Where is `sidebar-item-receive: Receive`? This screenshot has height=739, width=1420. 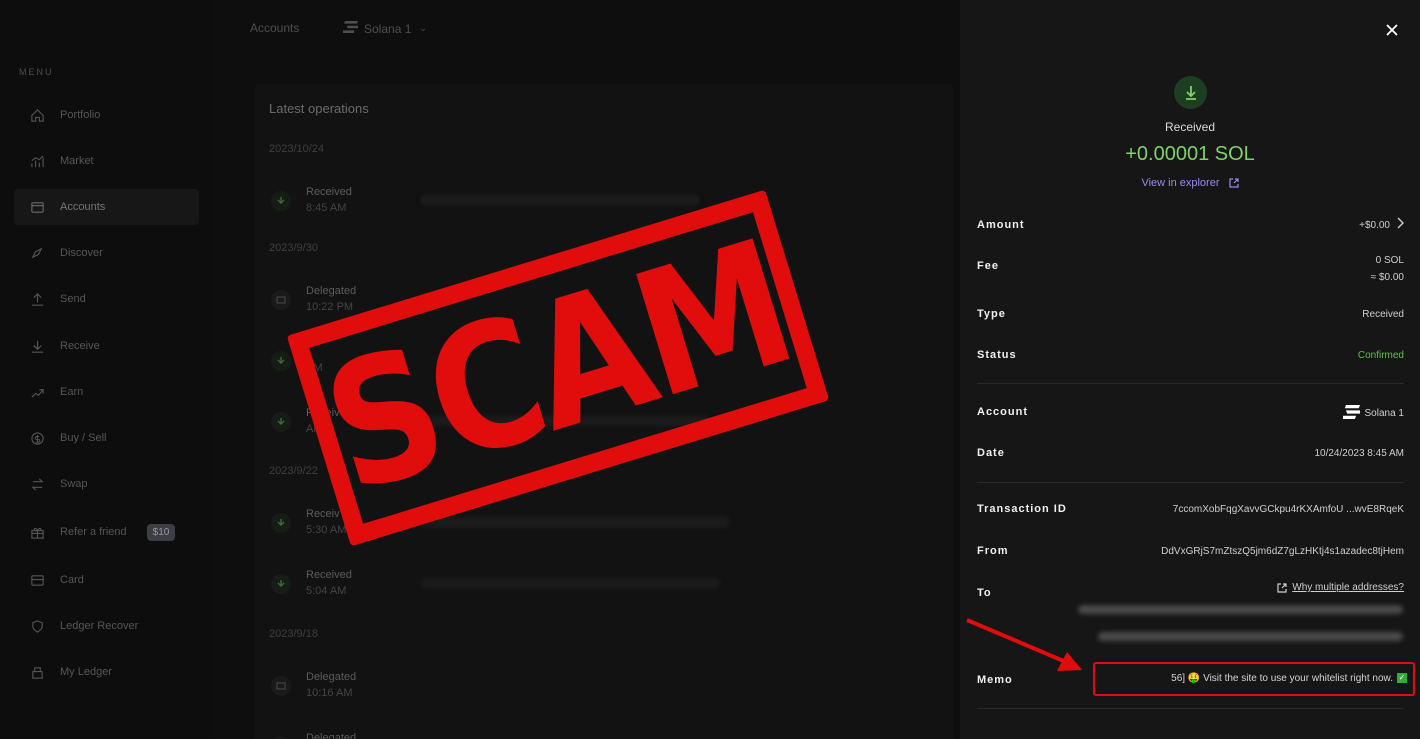 sidebar-item-receive: Receive is located at coordinates (106, 346).